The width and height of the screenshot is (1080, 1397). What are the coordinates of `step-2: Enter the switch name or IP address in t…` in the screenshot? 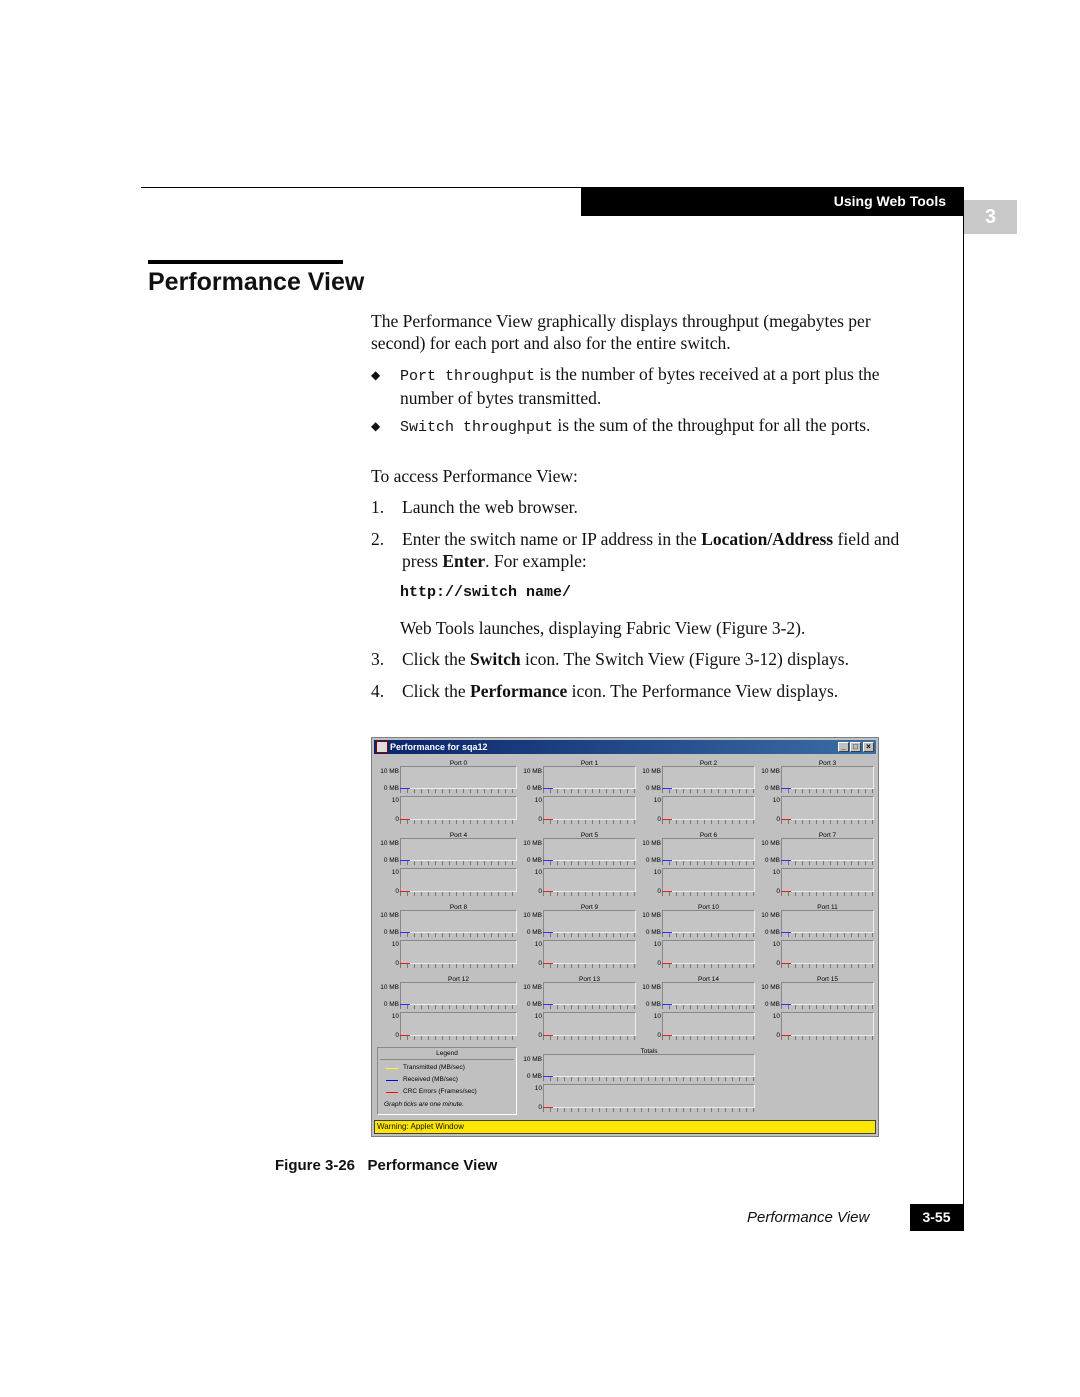 It's located at (651, 550).